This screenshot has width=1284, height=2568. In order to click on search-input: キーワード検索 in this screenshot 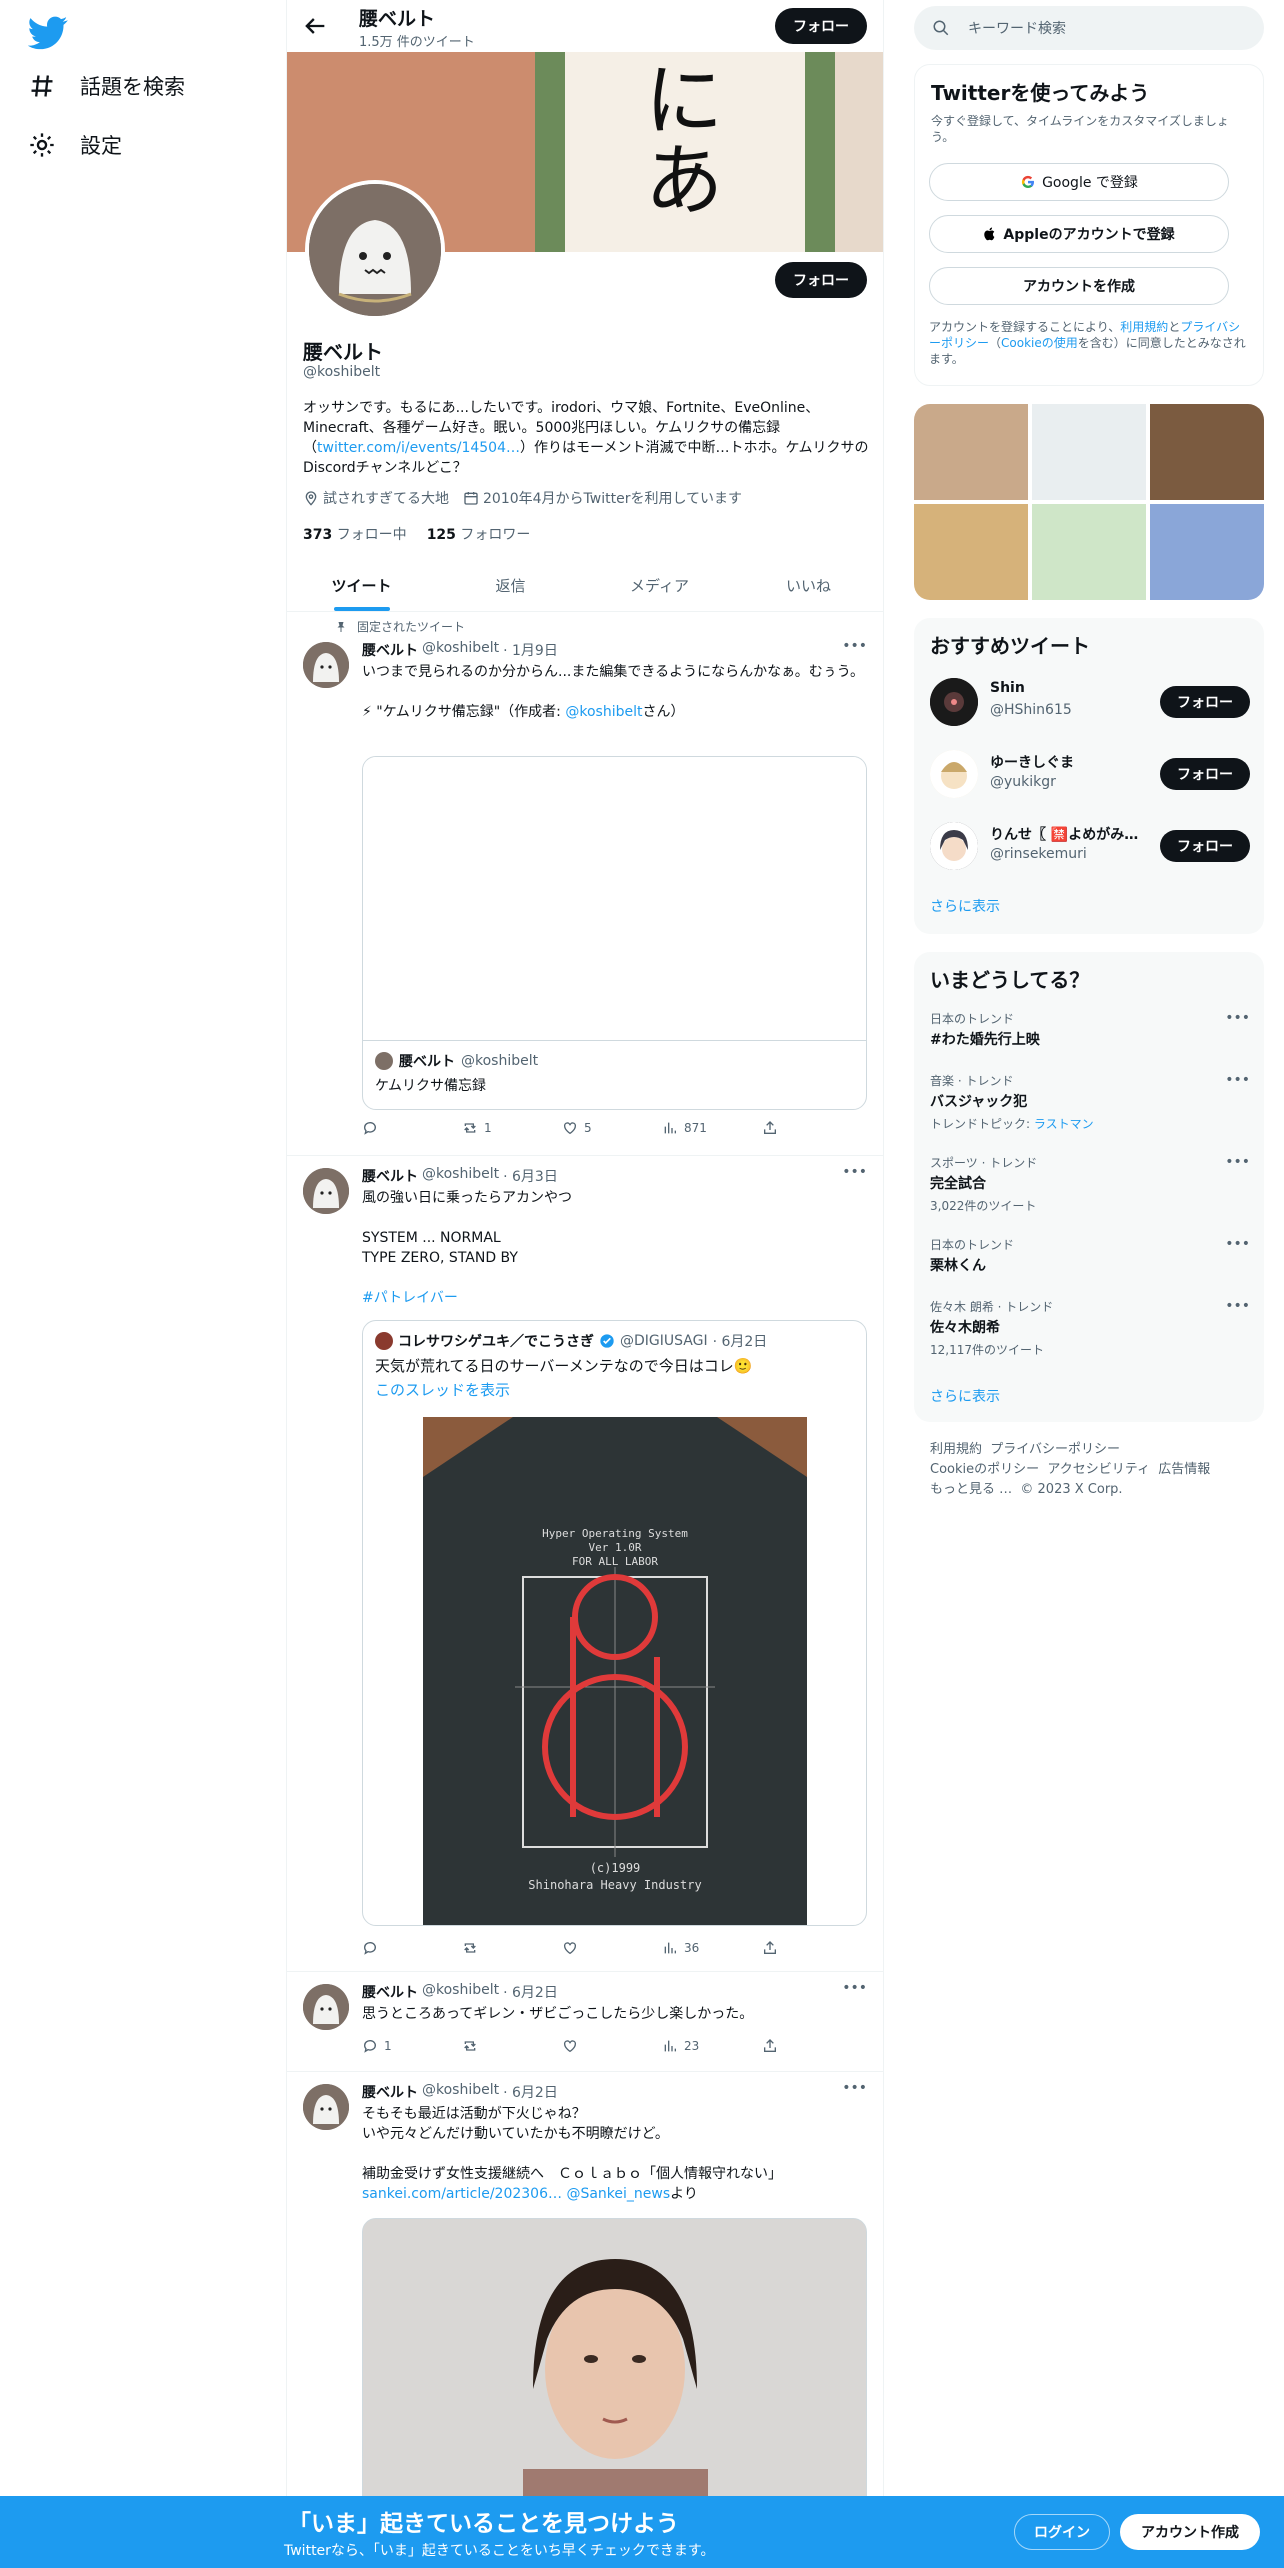, I will do `click(1017, 28)`.